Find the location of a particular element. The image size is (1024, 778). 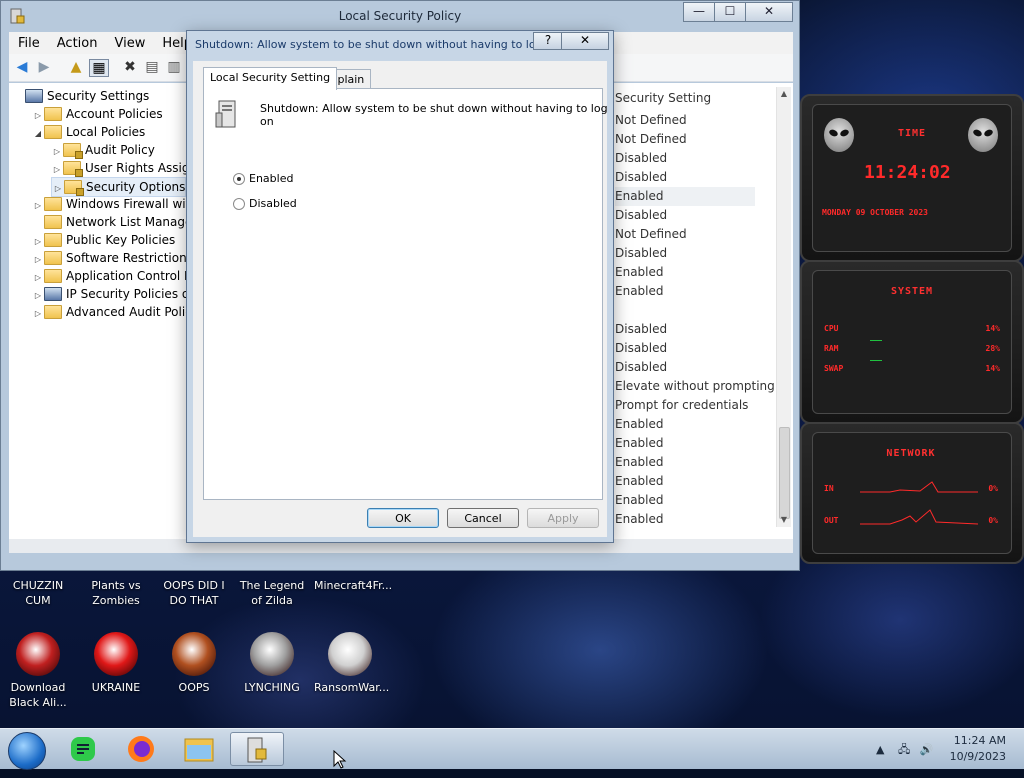

close-button: ✕ is located at coordinates (769, 12).